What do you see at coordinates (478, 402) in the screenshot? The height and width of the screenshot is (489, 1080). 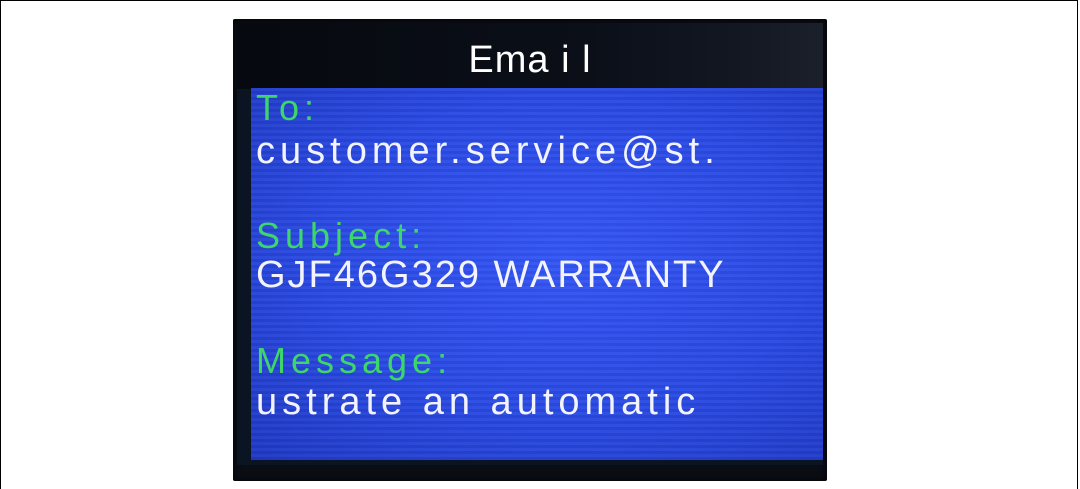 I see `message-value: ustrate an automatic` at bounding box center [478, 402].